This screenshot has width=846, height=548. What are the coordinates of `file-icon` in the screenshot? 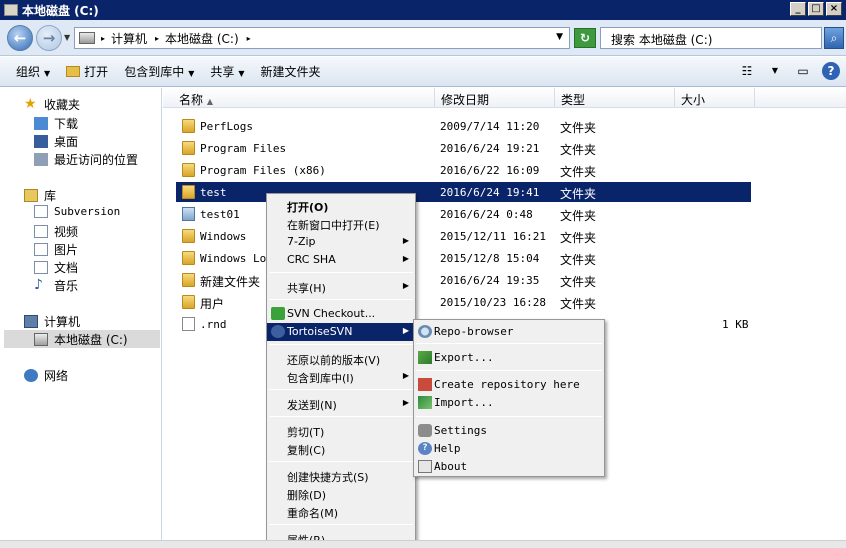 It's located at (188, 324).